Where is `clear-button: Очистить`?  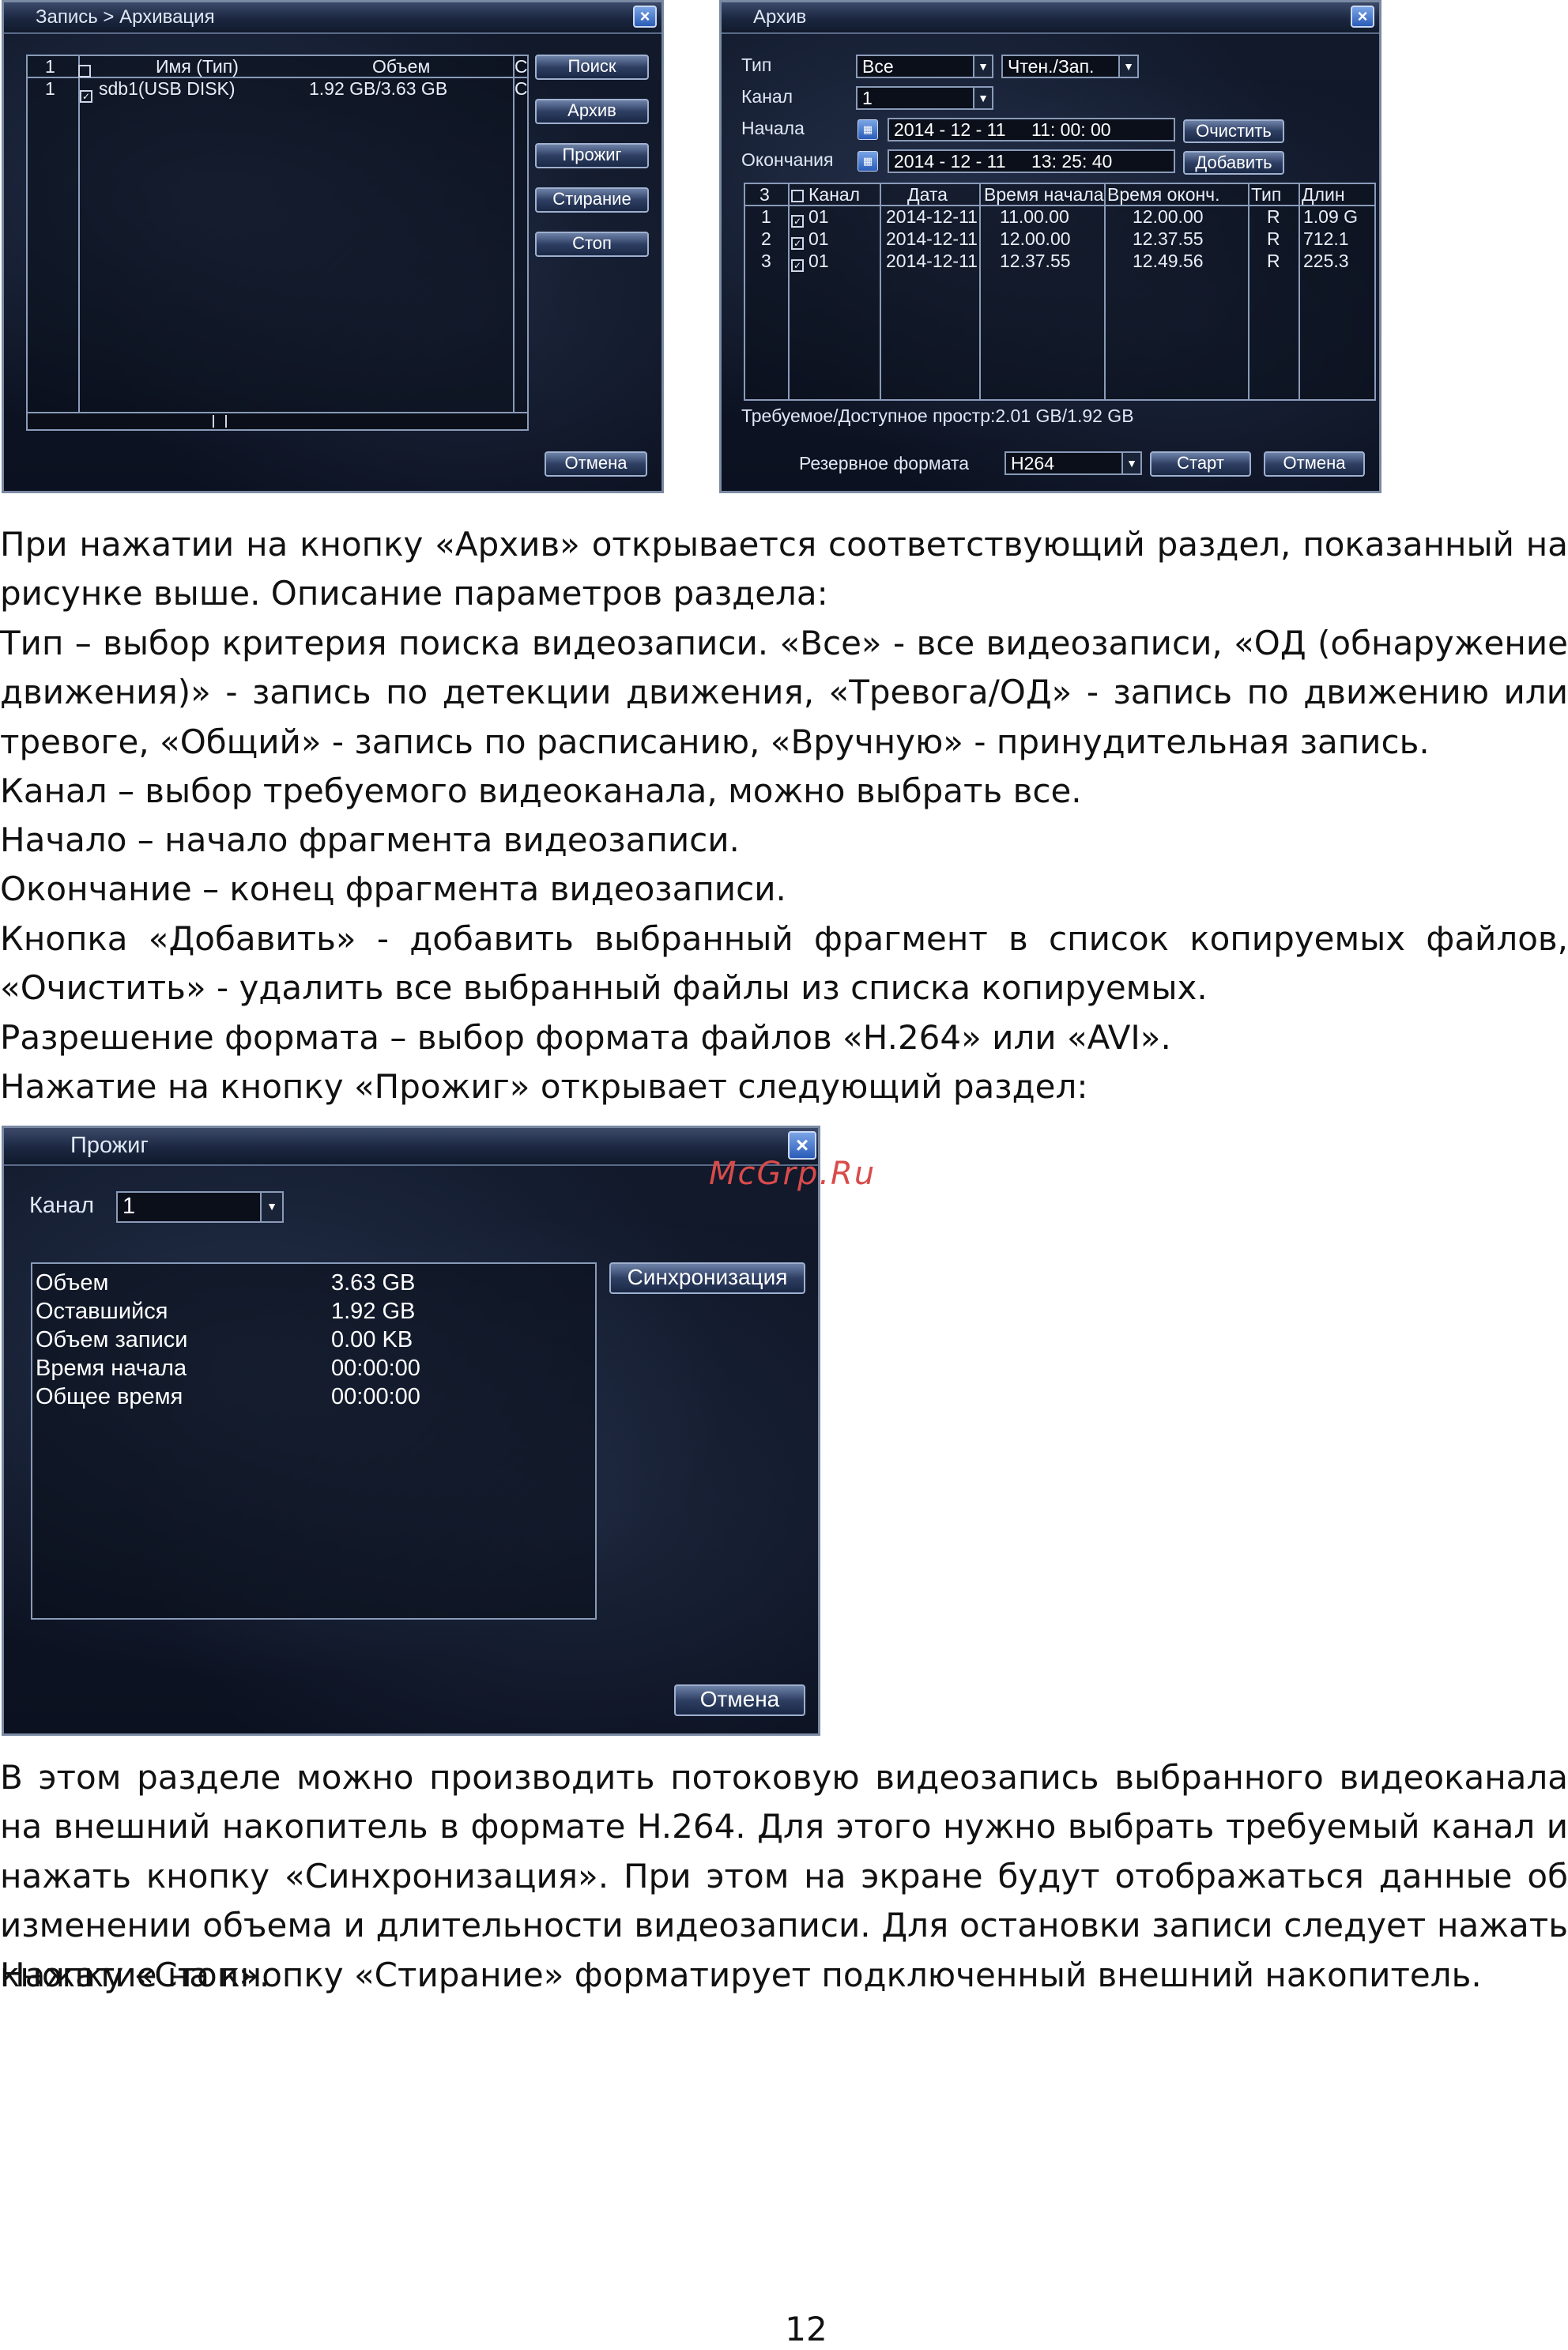 clear-button: Очистить is located at coordinates (1233, 131).